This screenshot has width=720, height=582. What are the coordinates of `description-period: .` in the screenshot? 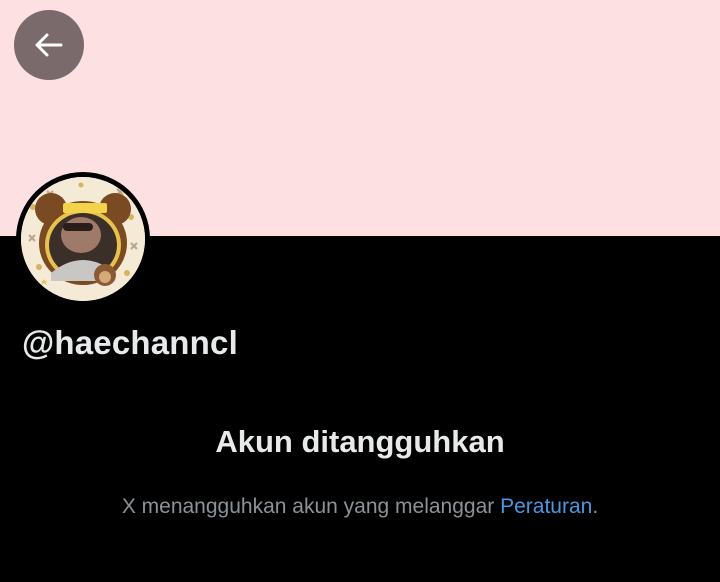 It's located at (595, 506).